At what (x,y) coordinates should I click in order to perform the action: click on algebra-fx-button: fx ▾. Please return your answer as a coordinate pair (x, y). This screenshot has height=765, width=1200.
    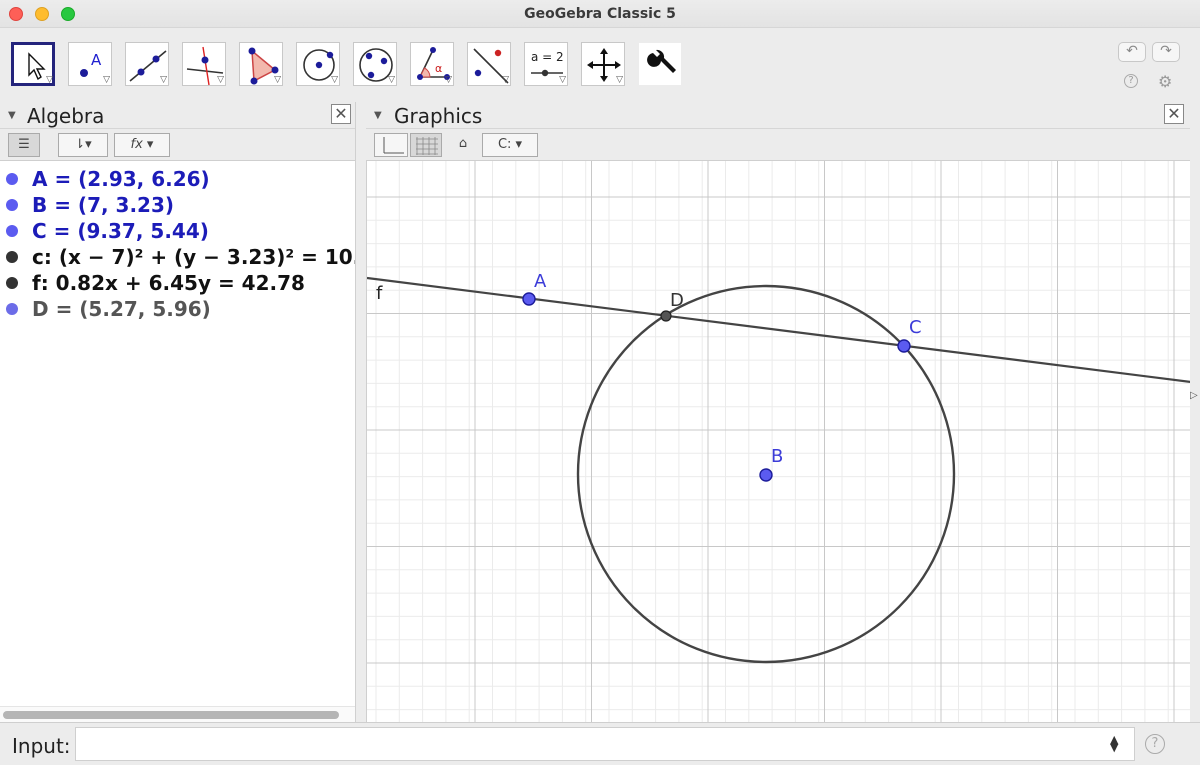
    Looking at the image, I should click on (142, 145).